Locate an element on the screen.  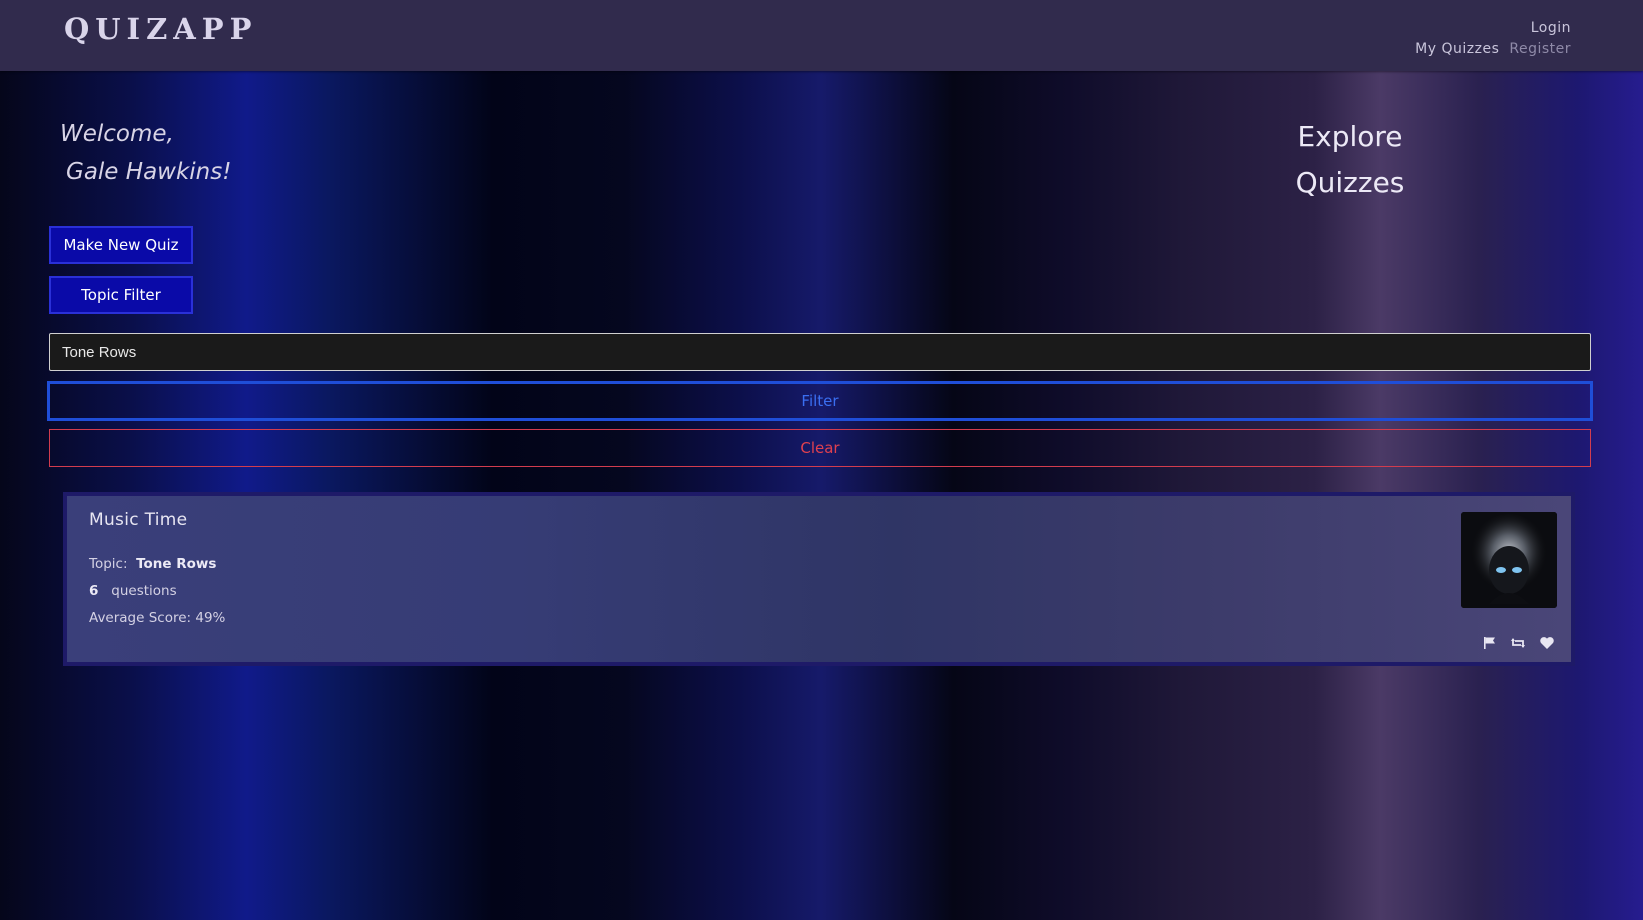
heart-icon is located at coordinates (1547, 644).